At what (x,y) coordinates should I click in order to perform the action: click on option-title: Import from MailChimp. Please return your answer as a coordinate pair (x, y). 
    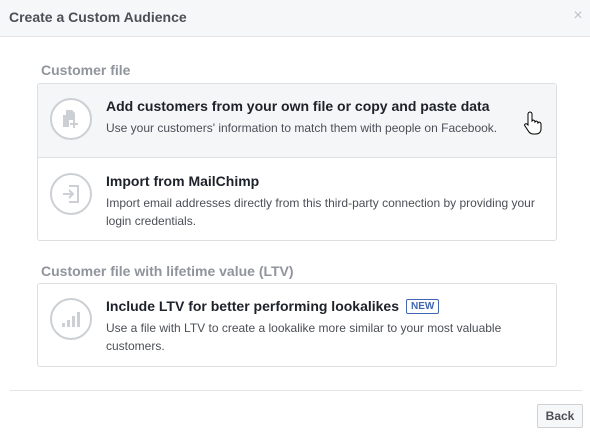
    Looking at the image, I should click on (183, 181).